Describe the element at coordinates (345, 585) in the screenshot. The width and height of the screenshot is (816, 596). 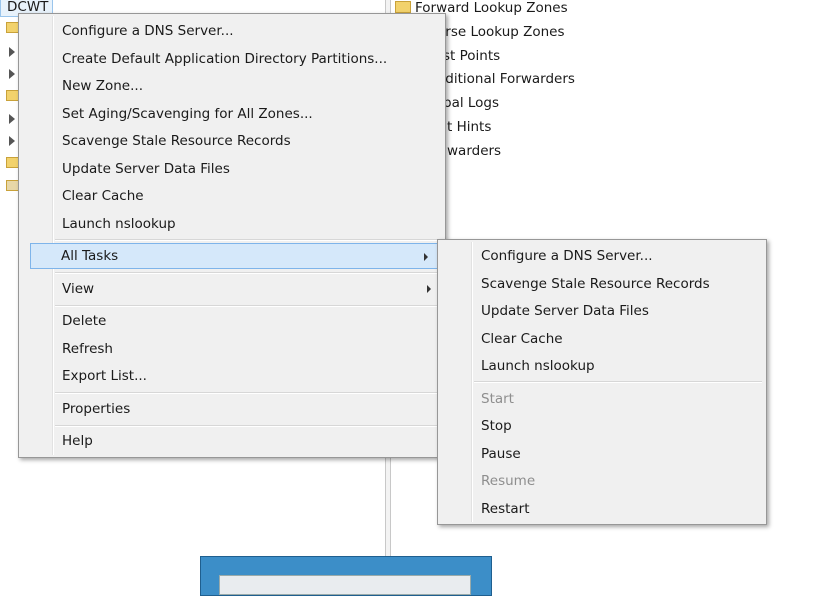
I see `background-window-content` at that location.